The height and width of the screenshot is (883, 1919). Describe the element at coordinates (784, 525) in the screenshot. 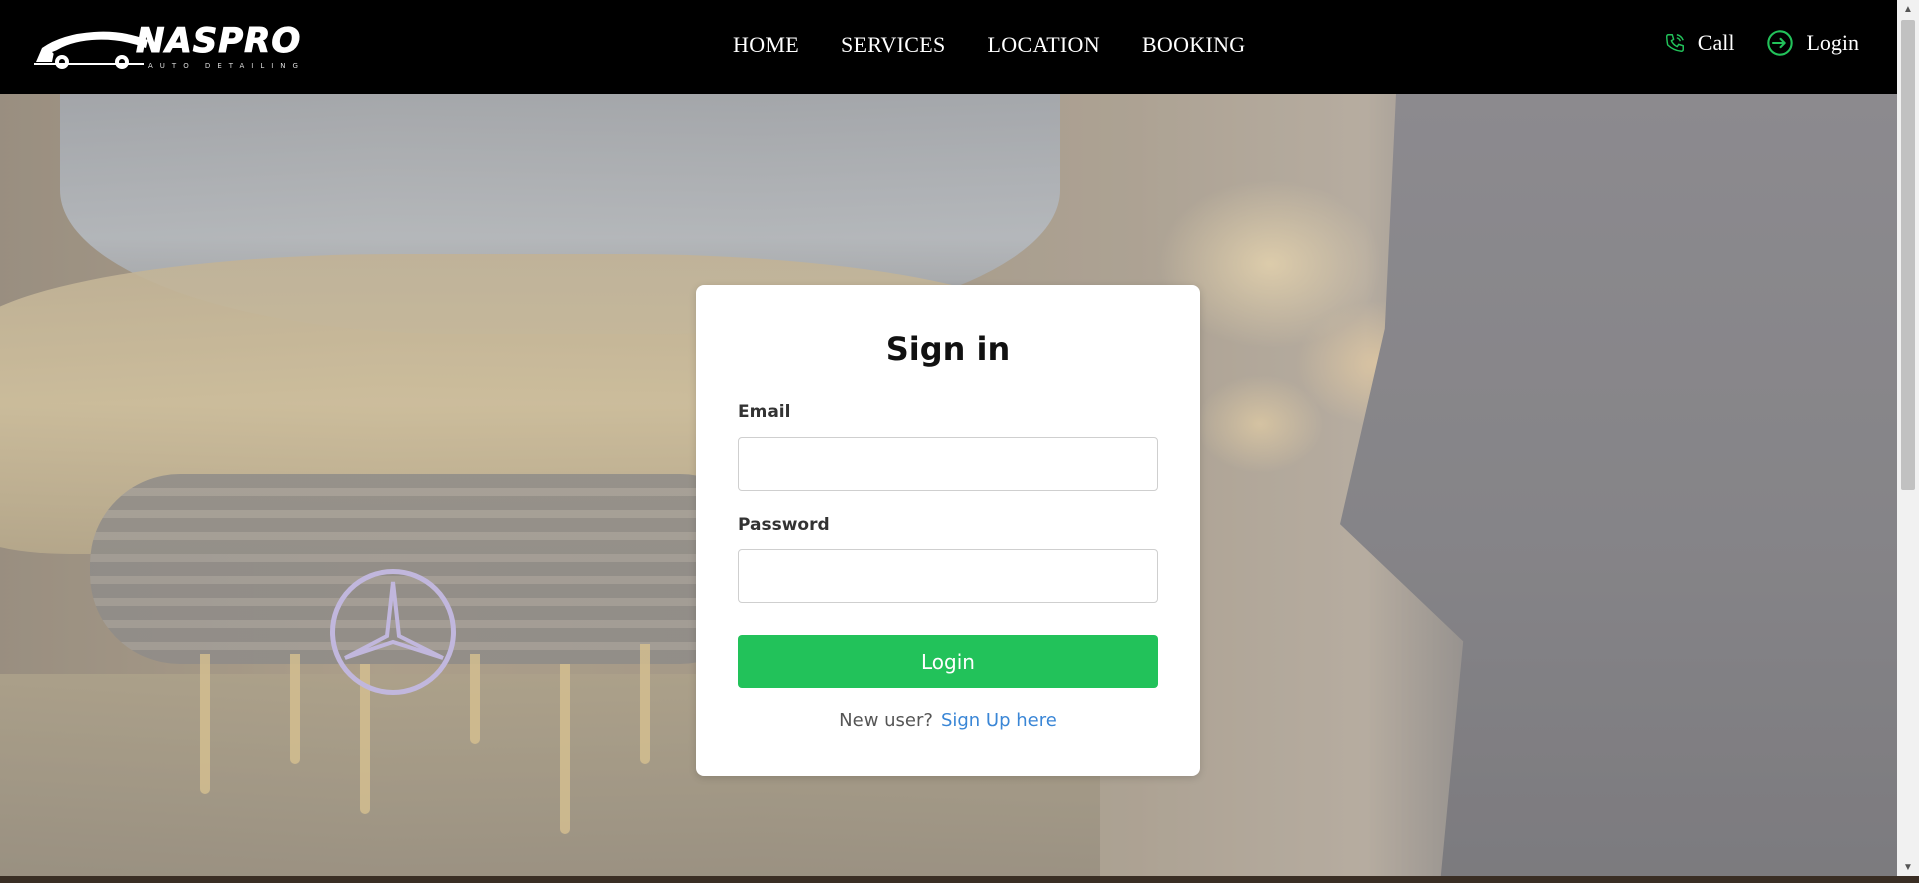

I see `password-label: Password` at that location.